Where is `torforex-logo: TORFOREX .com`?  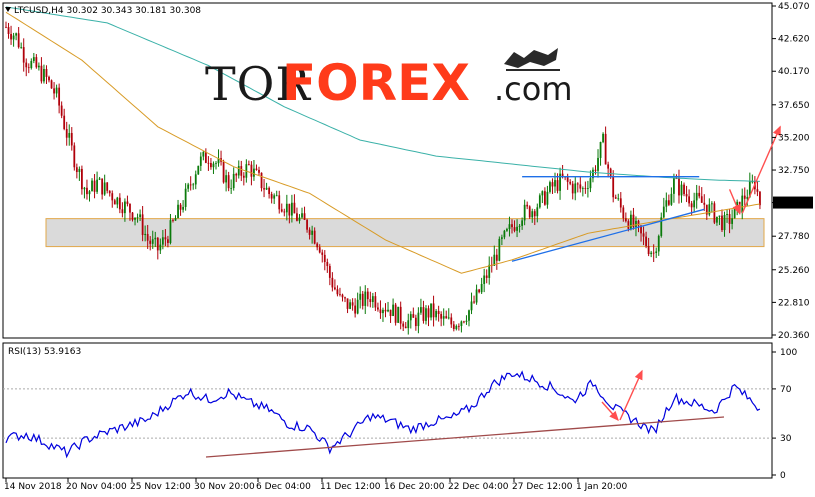
torforex-logo: TORFOREX .com is located at coordinates (389, 80).